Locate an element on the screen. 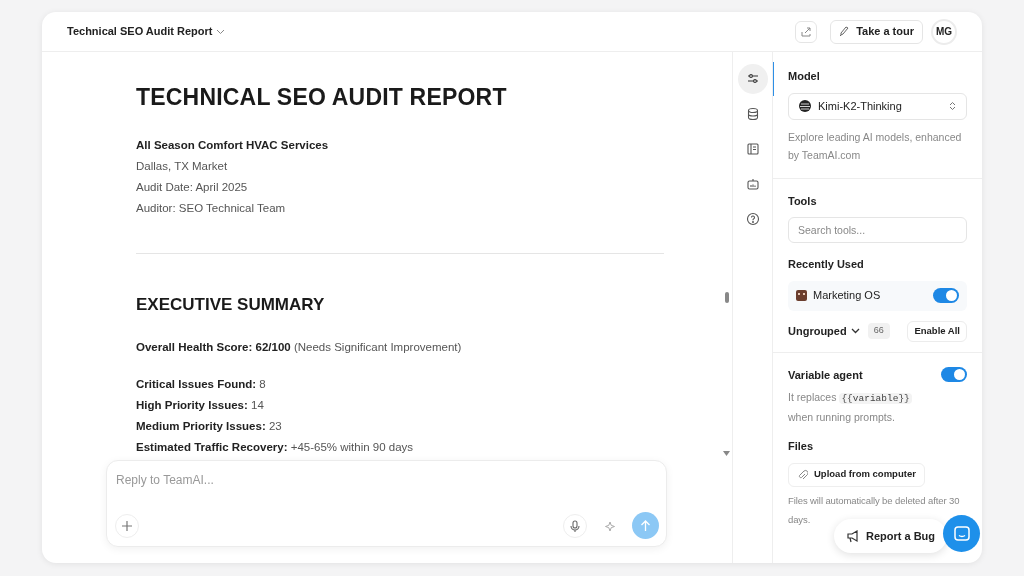 This screenshot has height=576, width=1024. microphone-icon is located at coordinates (575, 526).